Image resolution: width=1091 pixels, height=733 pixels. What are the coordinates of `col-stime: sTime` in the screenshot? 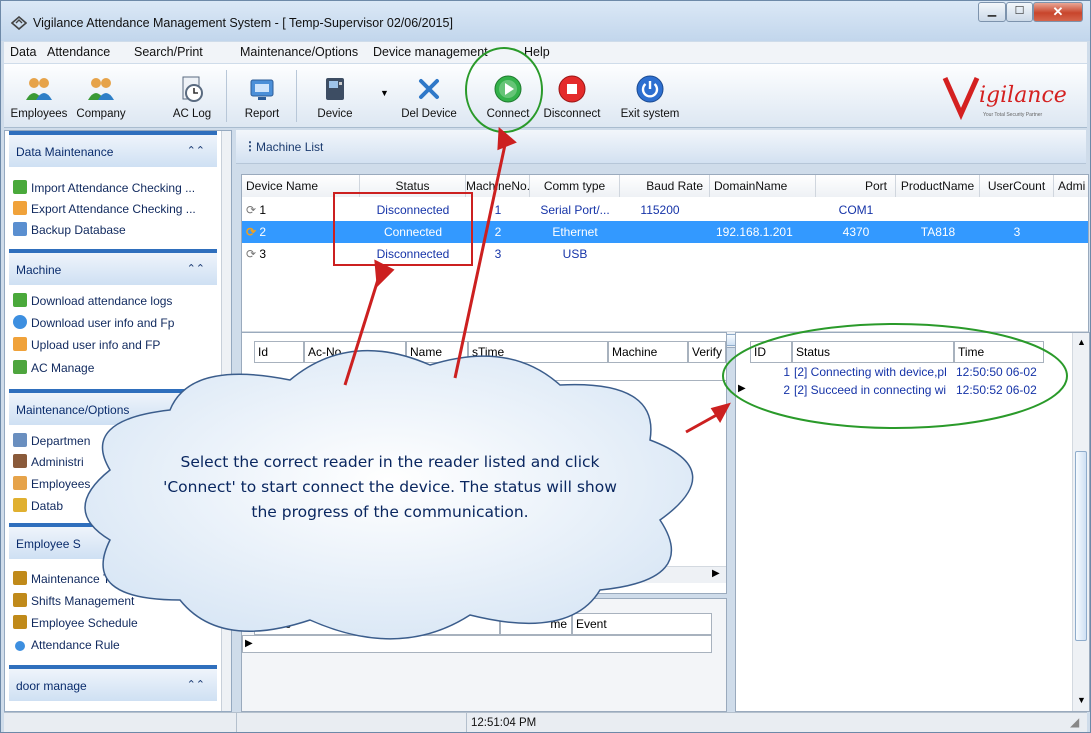 It's located at (538, 352).